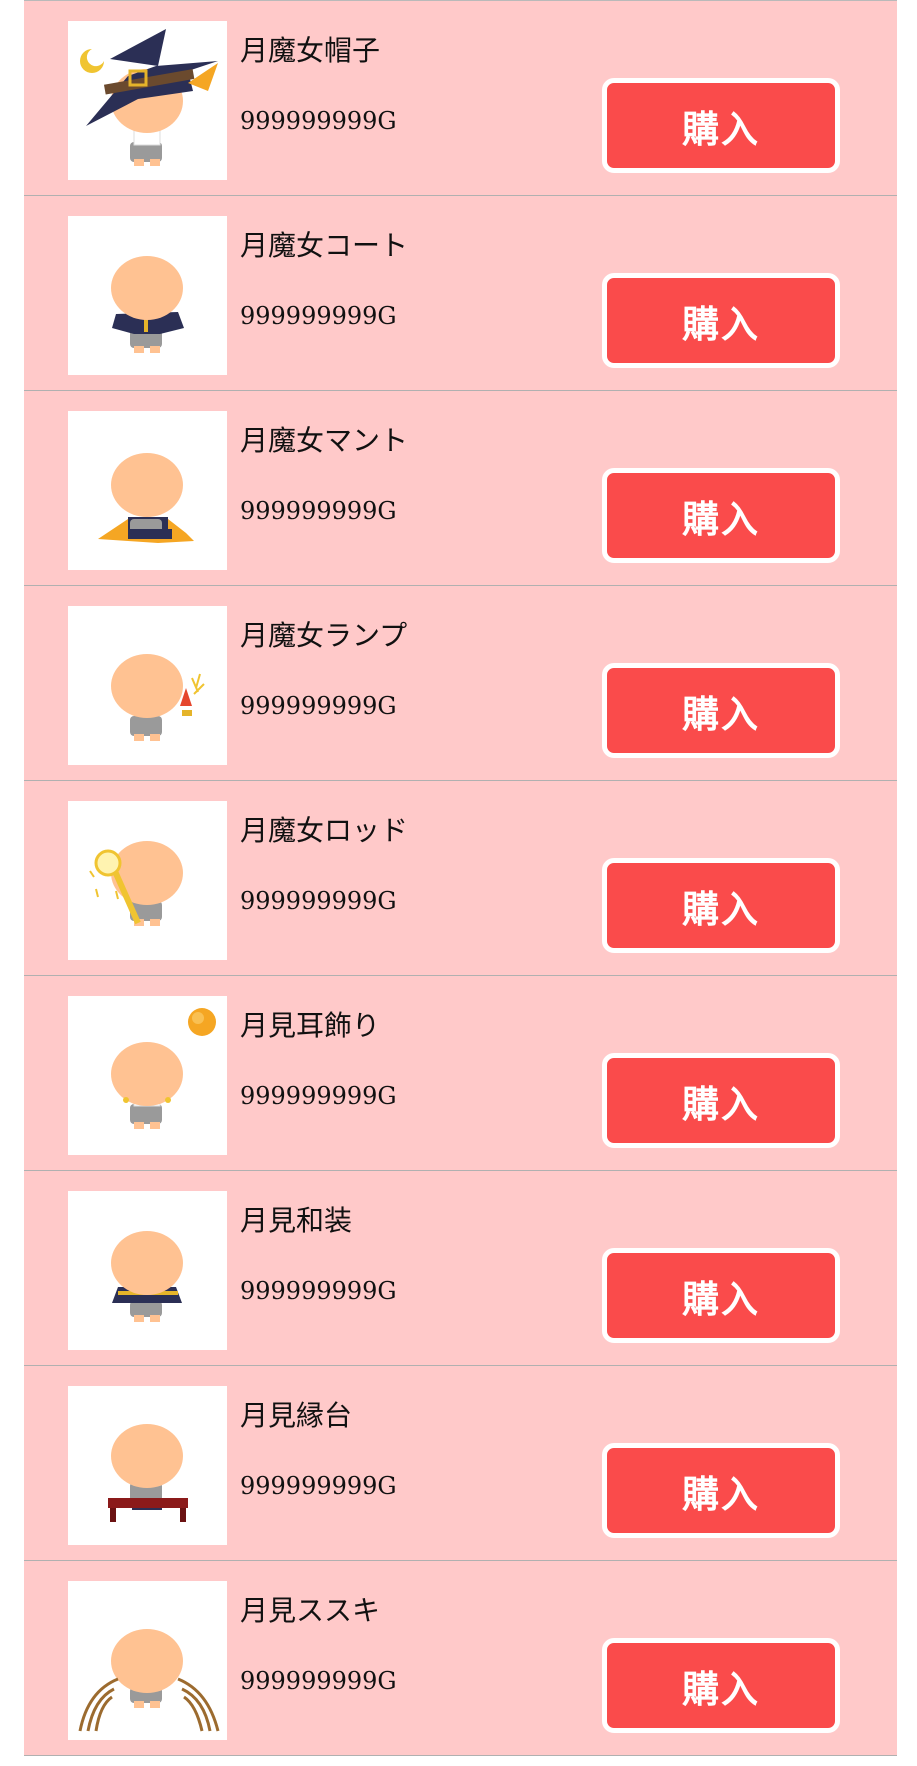 Image resolution: width=917 pixels, height=1766 pixels. What do you see at coordinates (460, 1073) in the screenshot?
I see `shop-item-row: 月見耳飾り 999999999G 購入` at bounding box center [460, 1073].